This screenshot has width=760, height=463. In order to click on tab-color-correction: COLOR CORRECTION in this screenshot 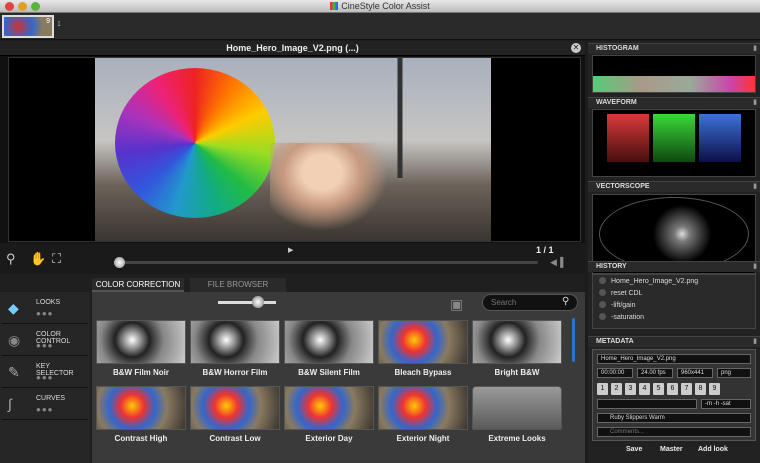, I will do `click(138, 285)`.